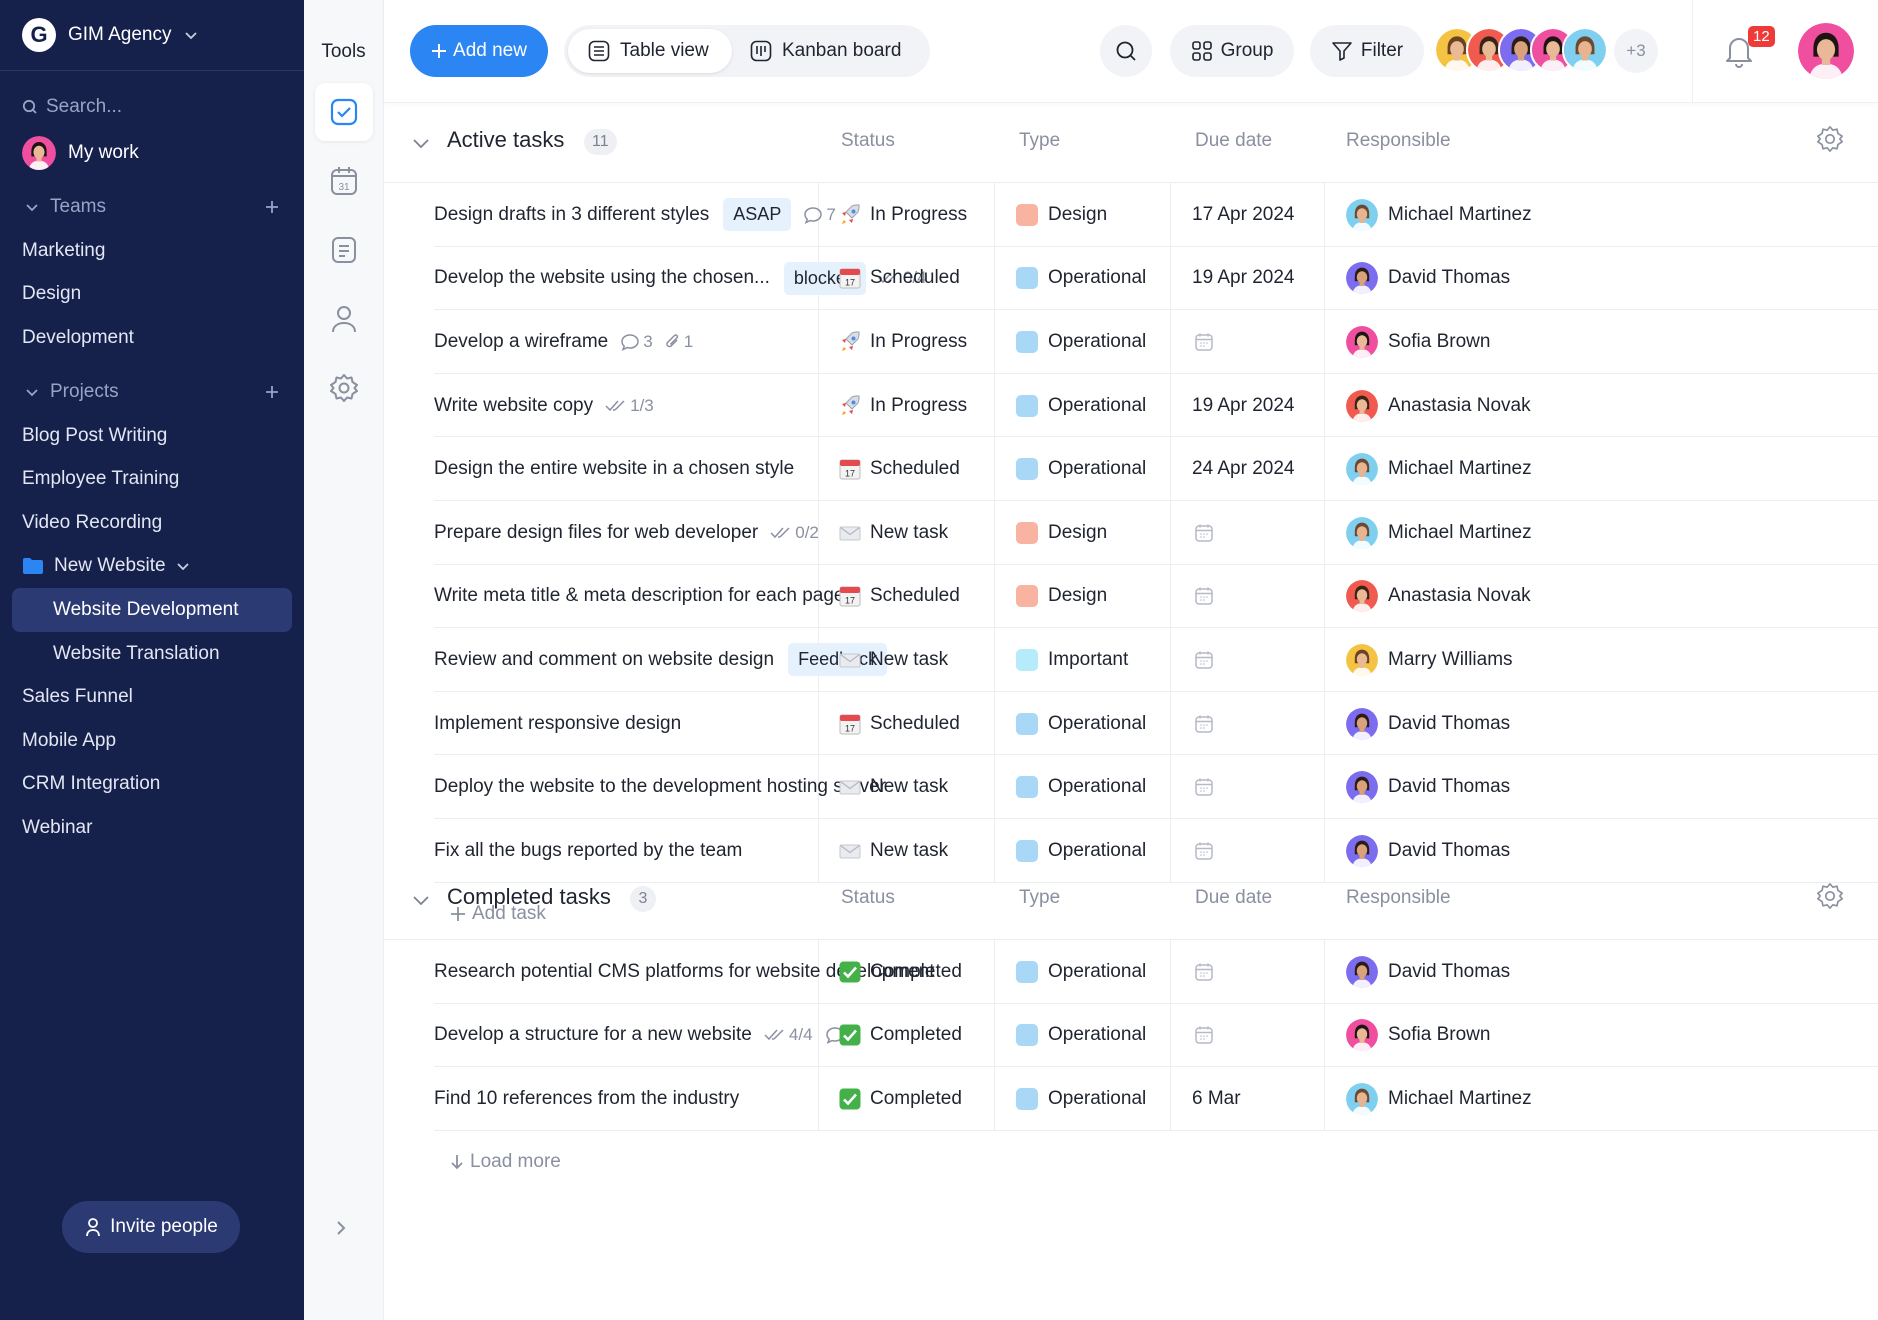  I want to click on task-name-cell: Find 10 references from the industry, so click(586, 1099).